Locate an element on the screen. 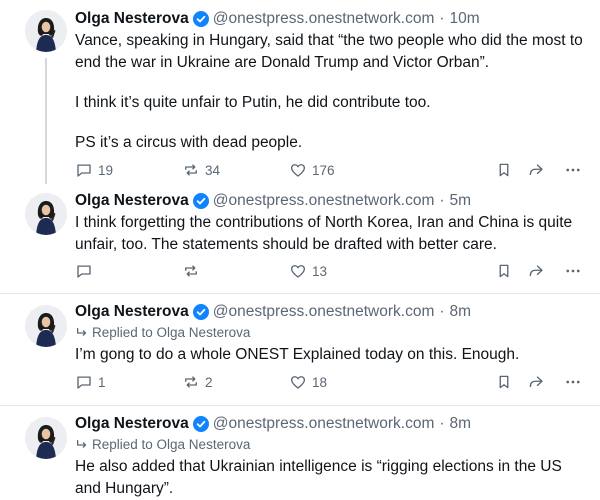  reply-button: 1 is located at coordinates (90, 382).